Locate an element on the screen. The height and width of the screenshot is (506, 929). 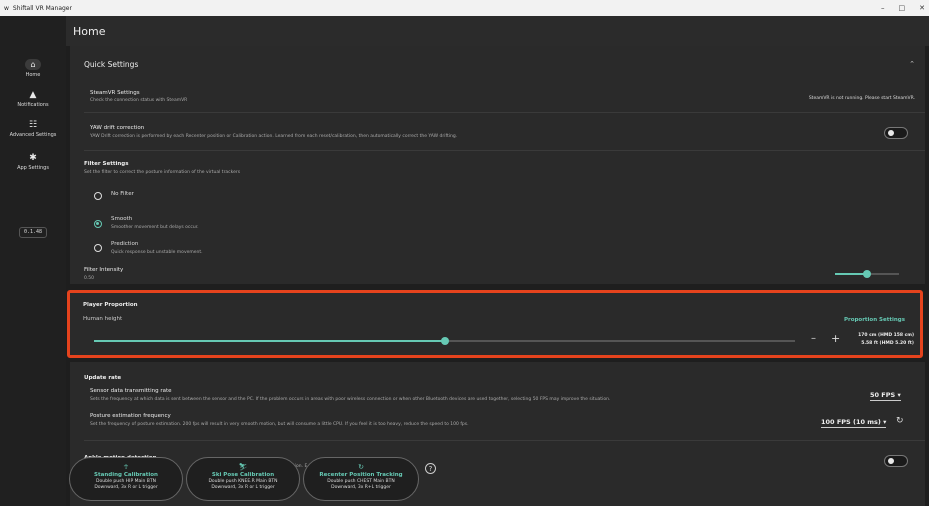
ankle-toggle is located at coordinates (896, 461).